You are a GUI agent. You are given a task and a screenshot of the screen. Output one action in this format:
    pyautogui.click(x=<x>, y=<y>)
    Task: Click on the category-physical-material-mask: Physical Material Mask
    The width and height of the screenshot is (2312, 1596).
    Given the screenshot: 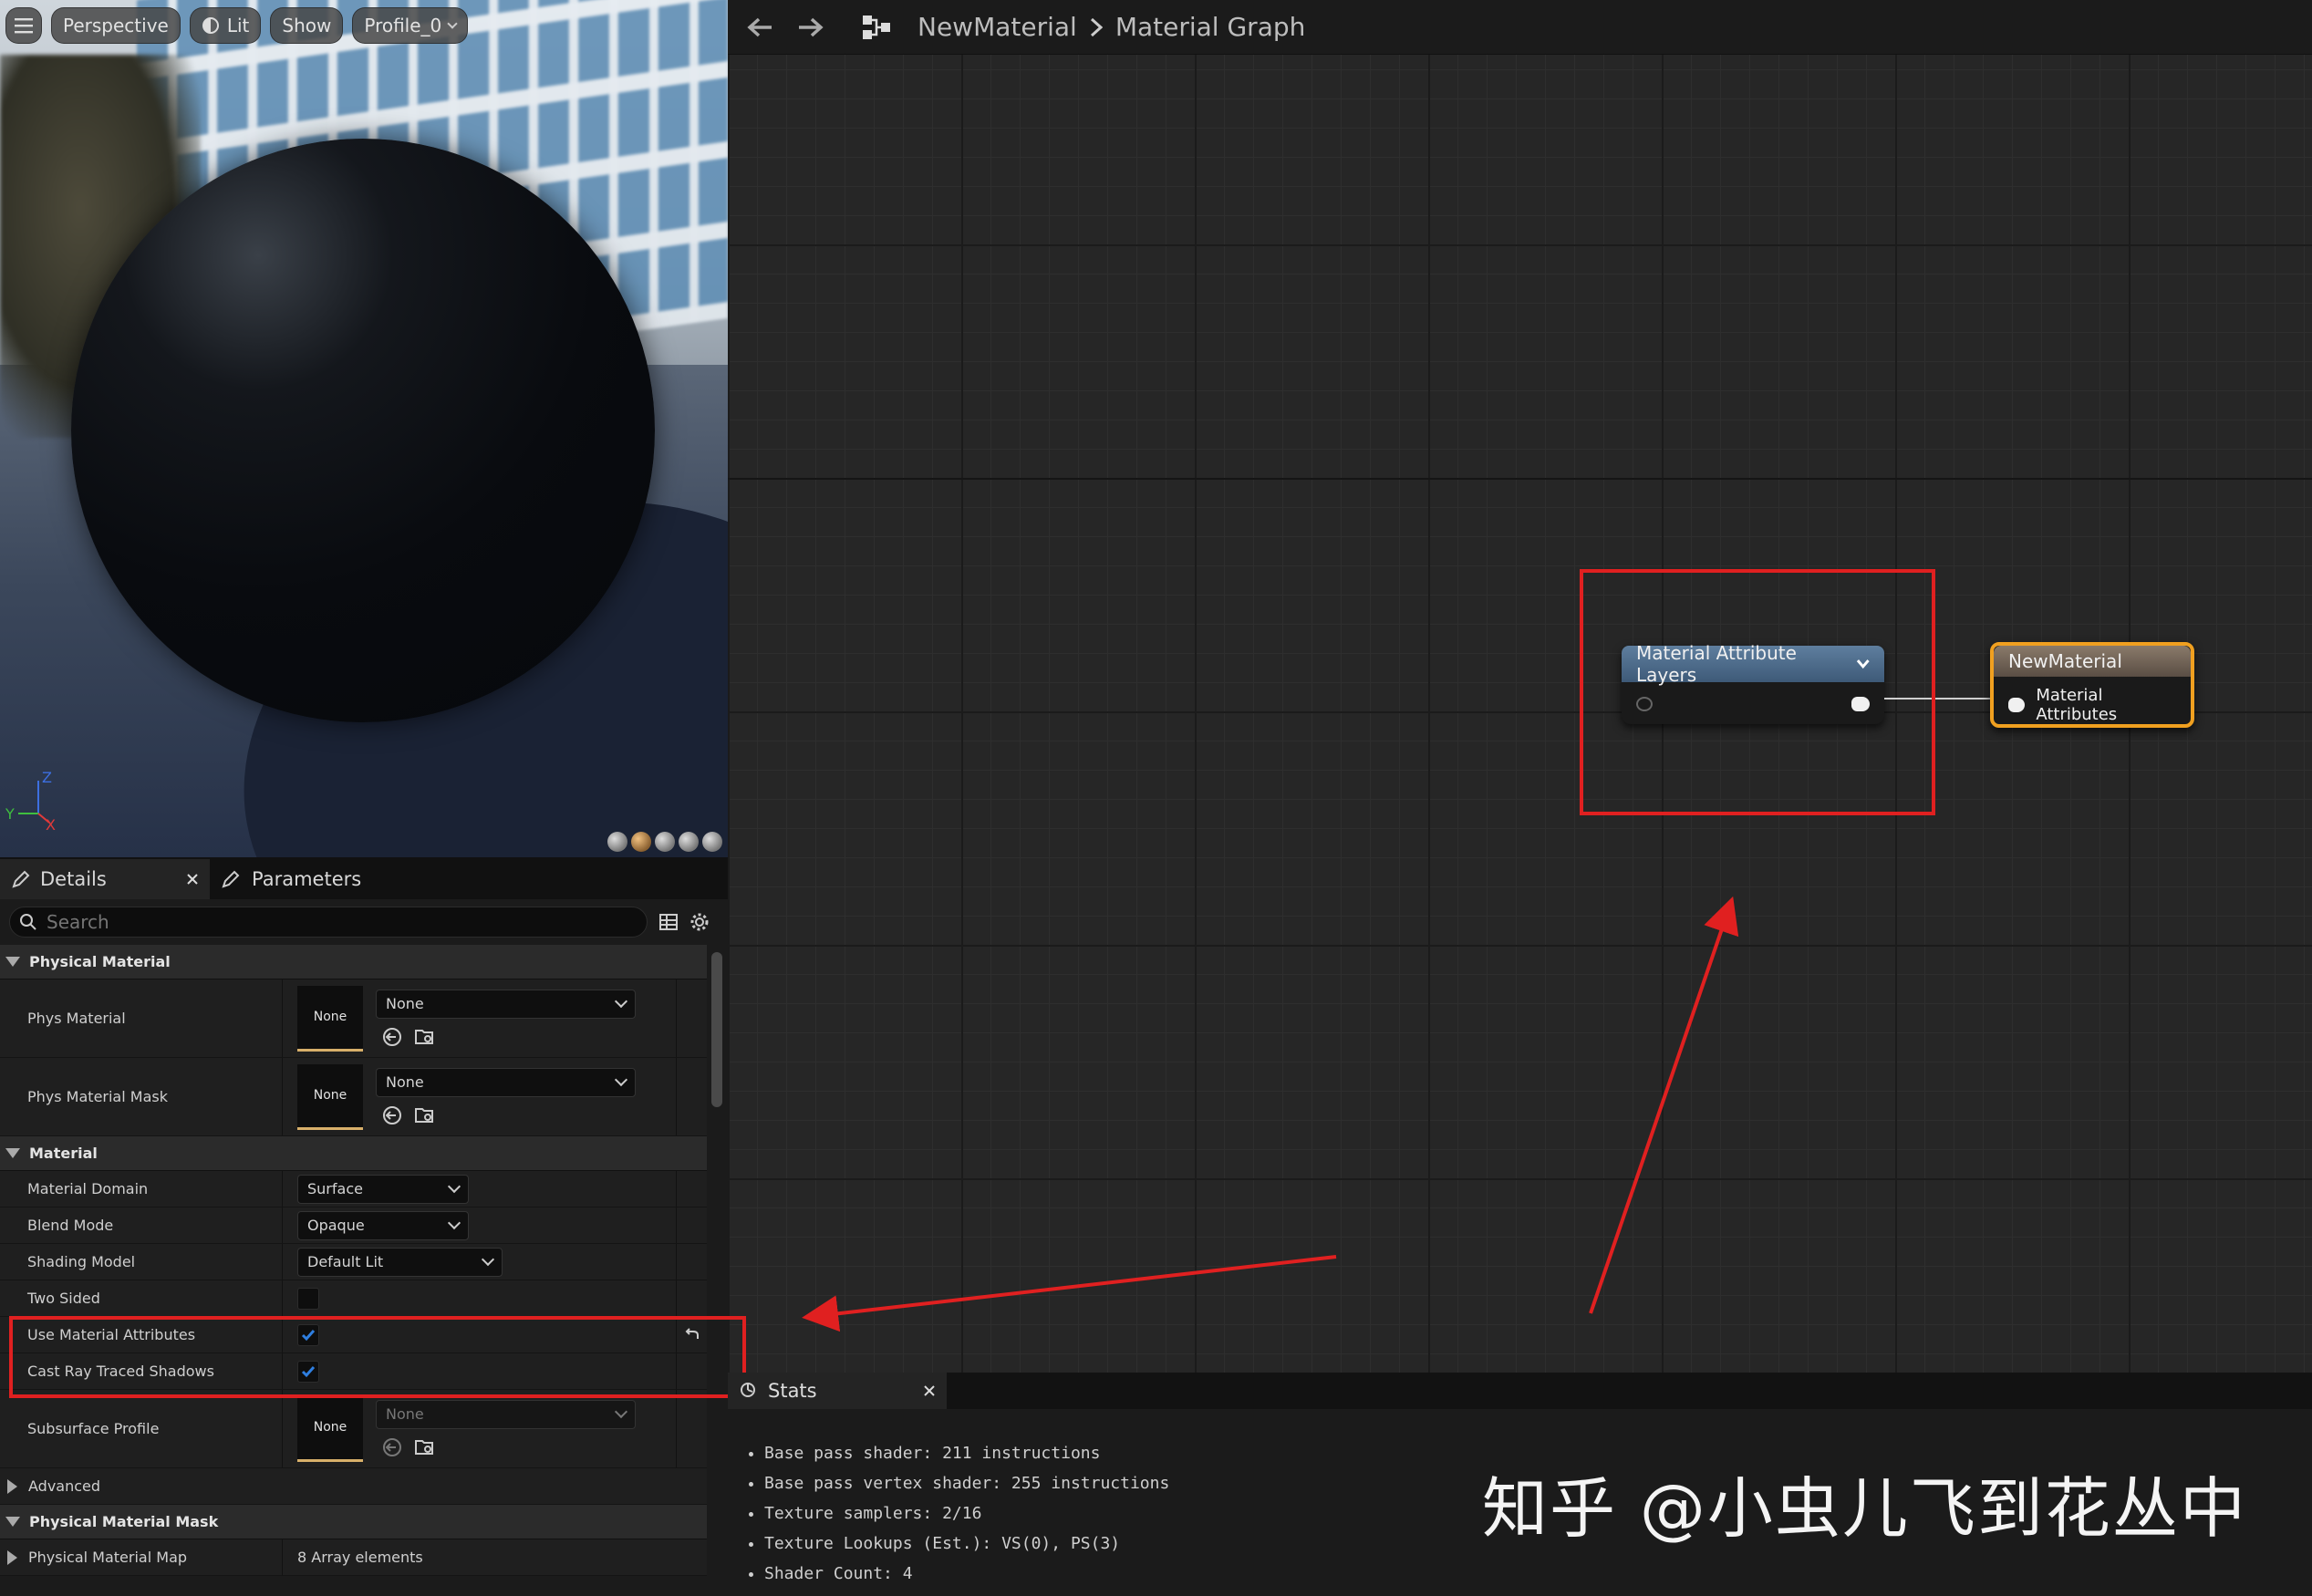 What is the action you would take?
    pyautogui.click(x=353, y=1522)
    